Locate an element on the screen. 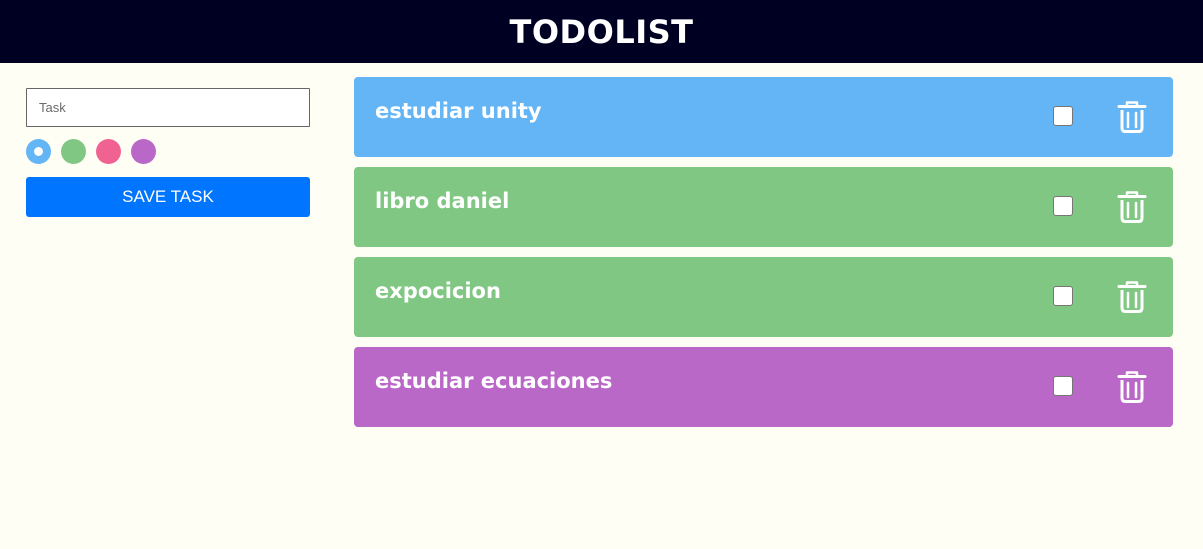  task-title: libro daniel is located at coordinates (442, 201).